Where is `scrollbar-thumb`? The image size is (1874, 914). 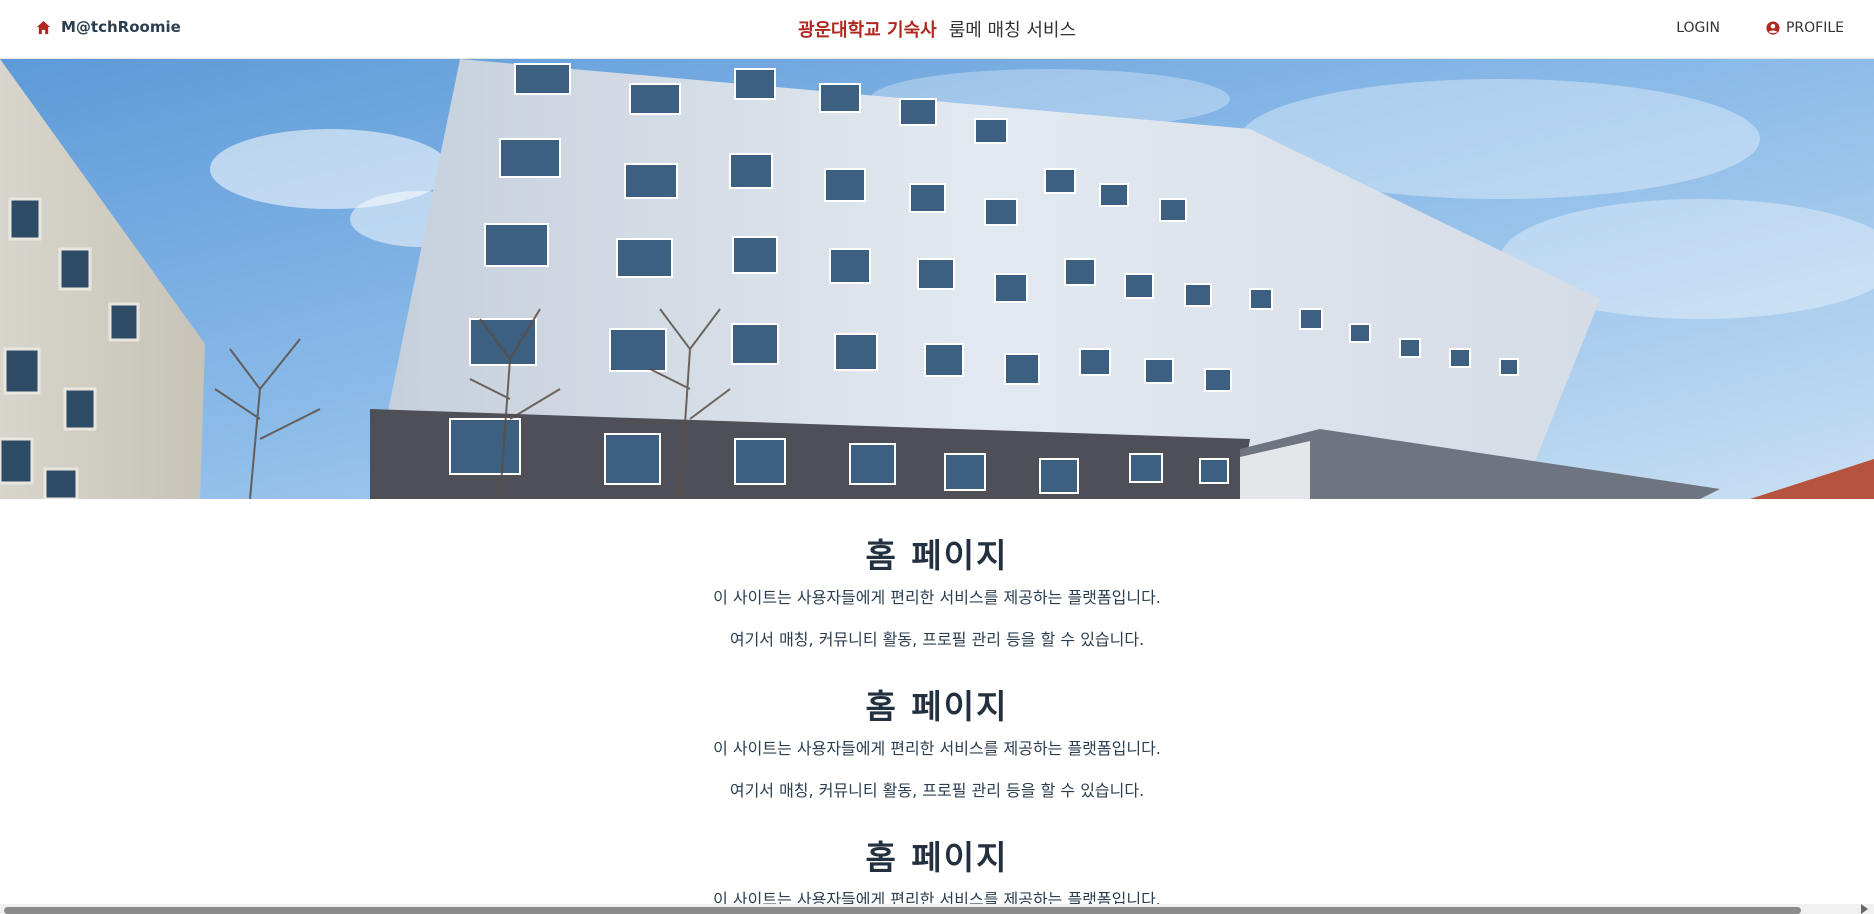 scrollbar-thumb is located at coordinates (902, 910).